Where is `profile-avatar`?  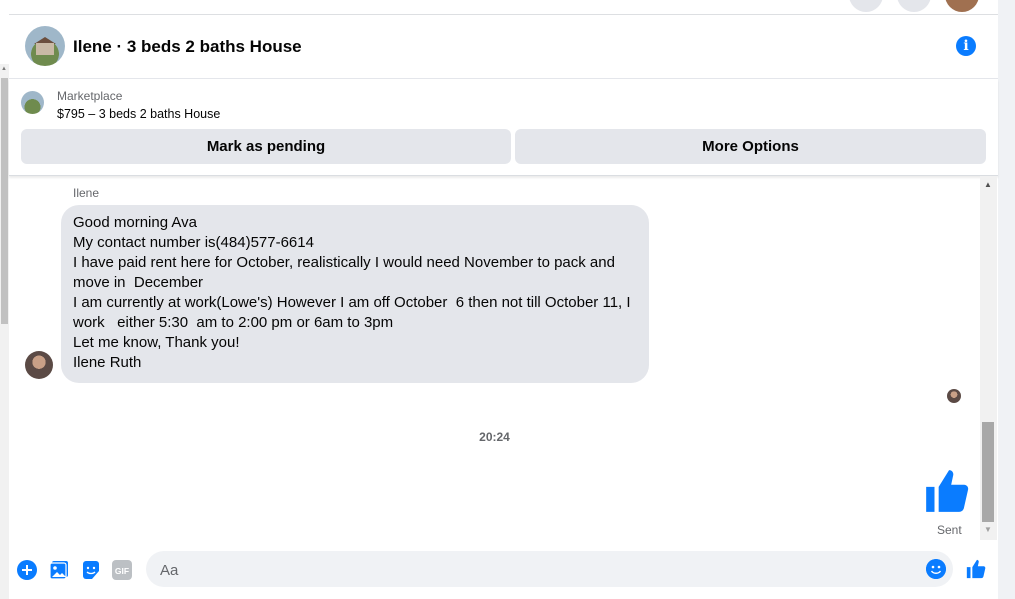 profile-avatar is located at coordinates (962, 6).